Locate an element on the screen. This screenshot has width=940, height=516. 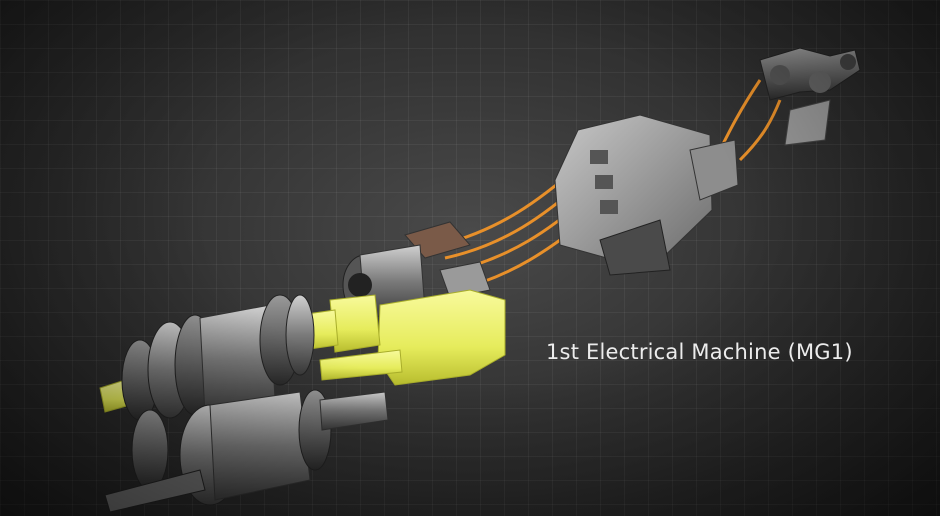
top-connectors is located at coordinates (810, 96).